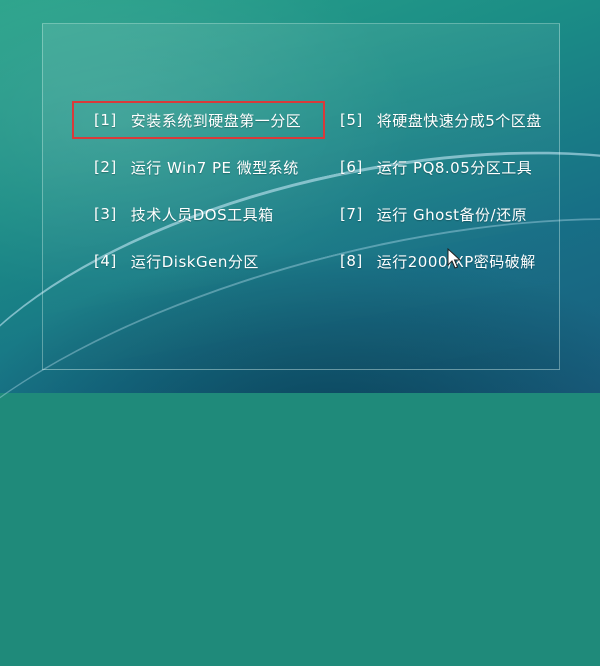 This screenshot has width=600, height=666. I want to click on menu-item-5: [5] 将硬盘快速分成5个区盘, so click(444, 120).